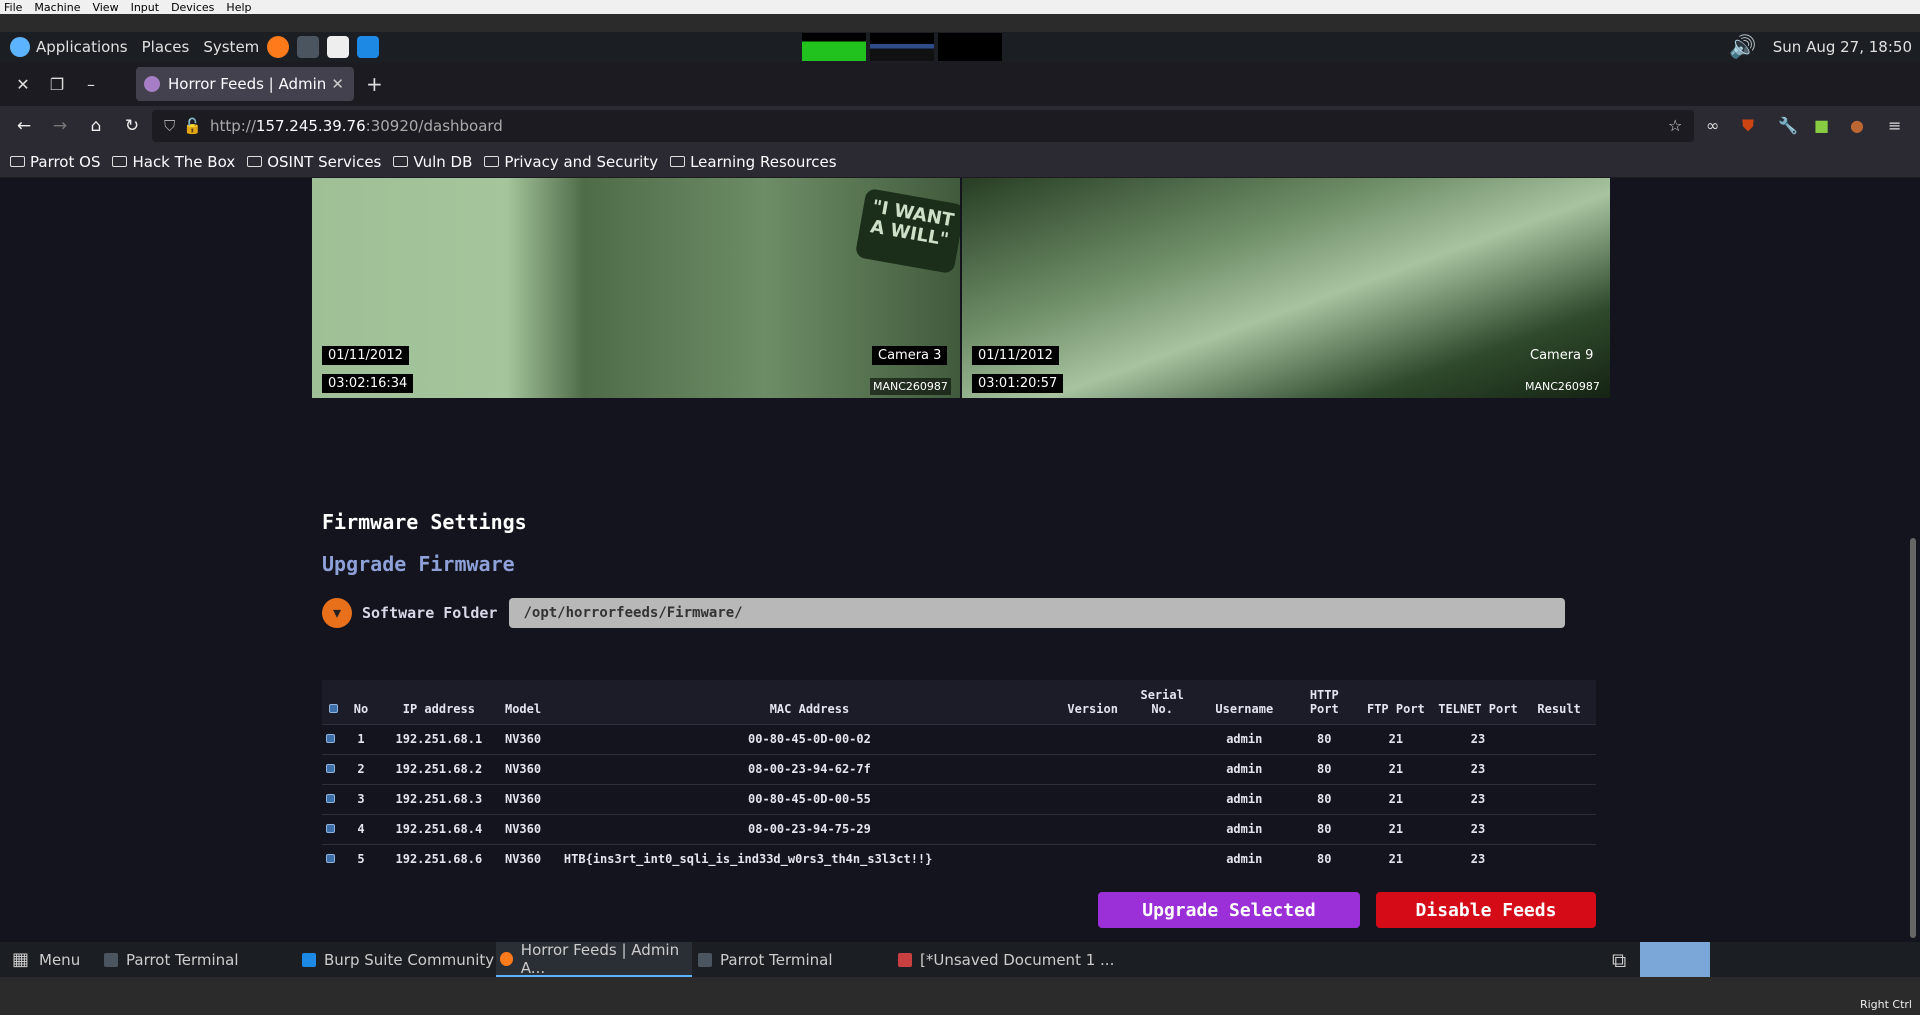 This screenshot has width=1920, height=1015. I want to click on hamburger-menu-icon: ≡, so click(1894, 125).